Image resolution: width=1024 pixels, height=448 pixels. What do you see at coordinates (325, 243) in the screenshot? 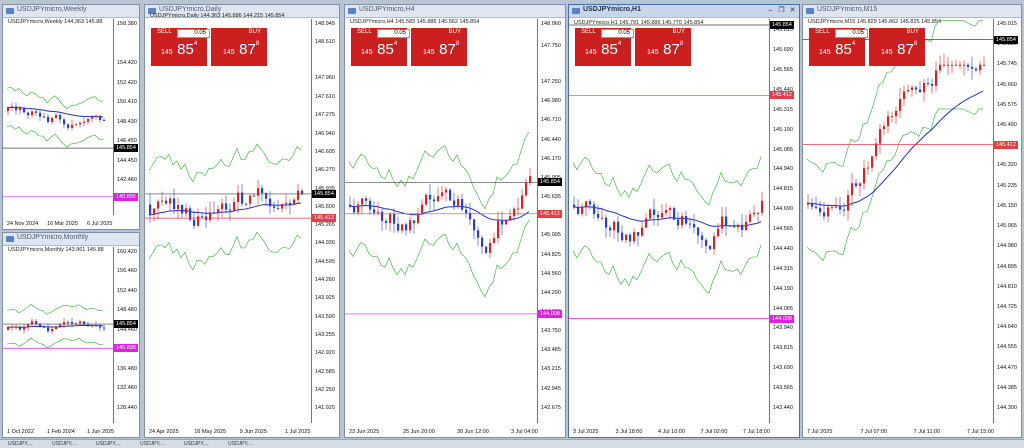
I see `price-tick-label: 144.930` at bounding box center [325, 243].